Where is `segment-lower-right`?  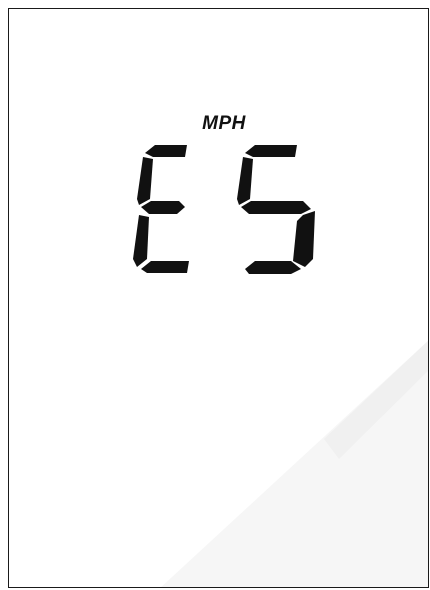
segment-lower-right is located at coordinates (304, 239).